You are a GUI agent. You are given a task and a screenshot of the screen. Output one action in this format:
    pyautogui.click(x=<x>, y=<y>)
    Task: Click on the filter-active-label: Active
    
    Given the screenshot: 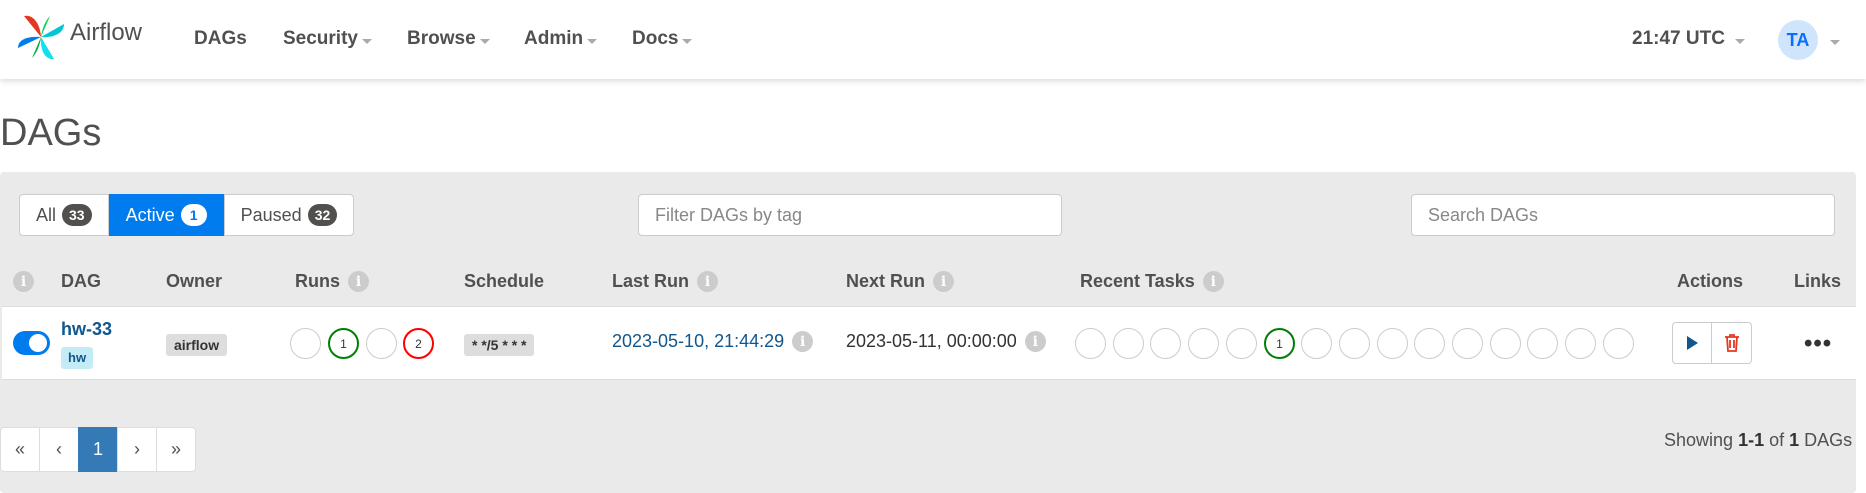 What is the action you would take?
    pyautogui.click(x=150, y=214)
    